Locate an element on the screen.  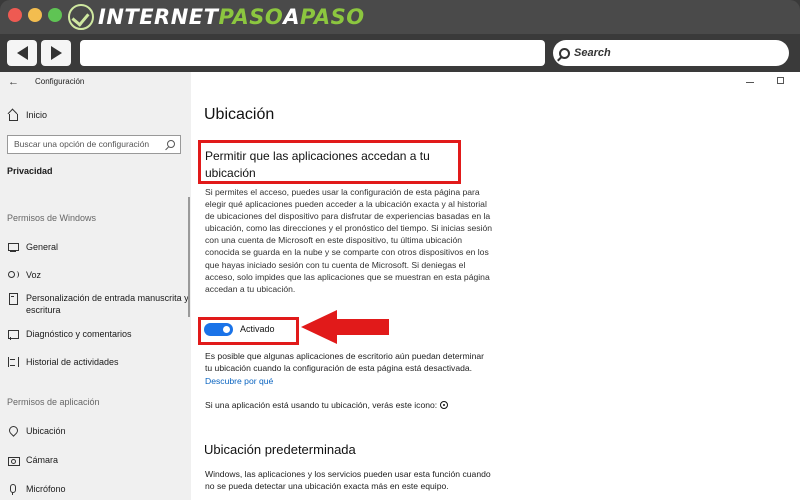
location-access-toggle is located at coordinates (218, 329).